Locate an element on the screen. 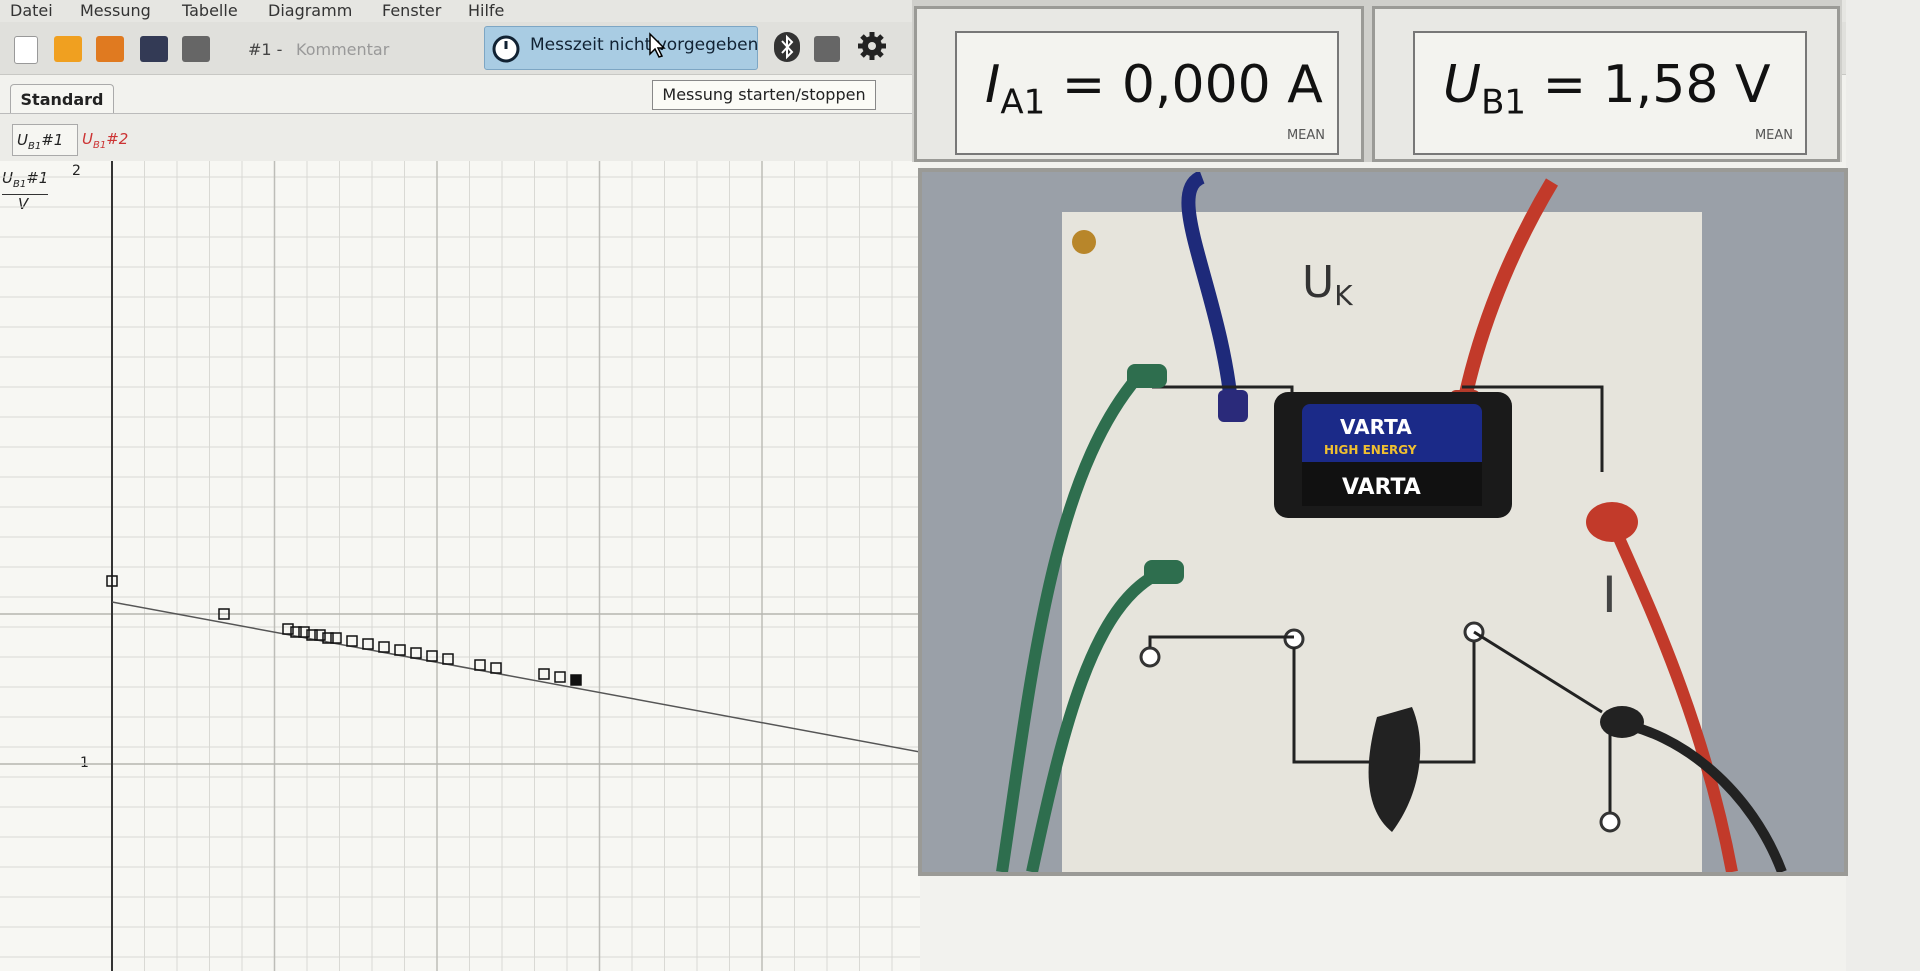 The image size is (1920, 971). battery-subtitle: HIGH ENERGY is located at coordinates (1370, 450).